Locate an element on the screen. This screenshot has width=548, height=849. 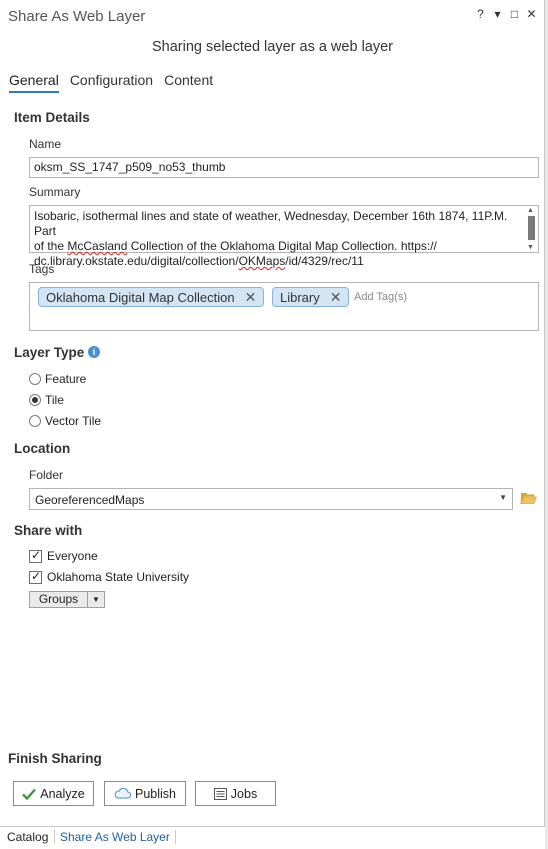
tag-label: Oklahoma Digital Map Collection is located at coordinates (140, 297).